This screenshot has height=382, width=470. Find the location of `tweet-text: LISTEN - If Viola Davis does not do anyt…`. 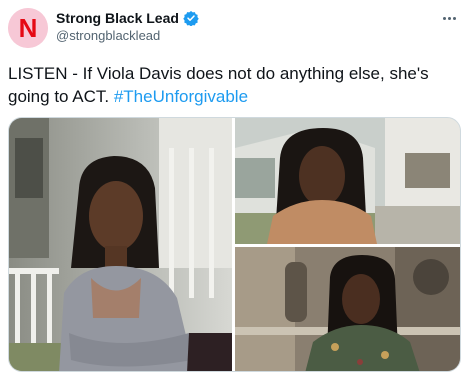

tweet-text: LISTEN - If Viola Davis does not do anyt… is located at coordinates (235, 85).